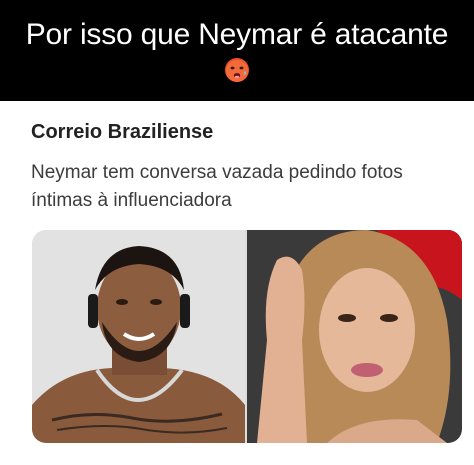  What do you see at coordinates (122, 132) in the screenshot?
I see `news-source: Correio Braziliense` at bounding box center [122, 132].